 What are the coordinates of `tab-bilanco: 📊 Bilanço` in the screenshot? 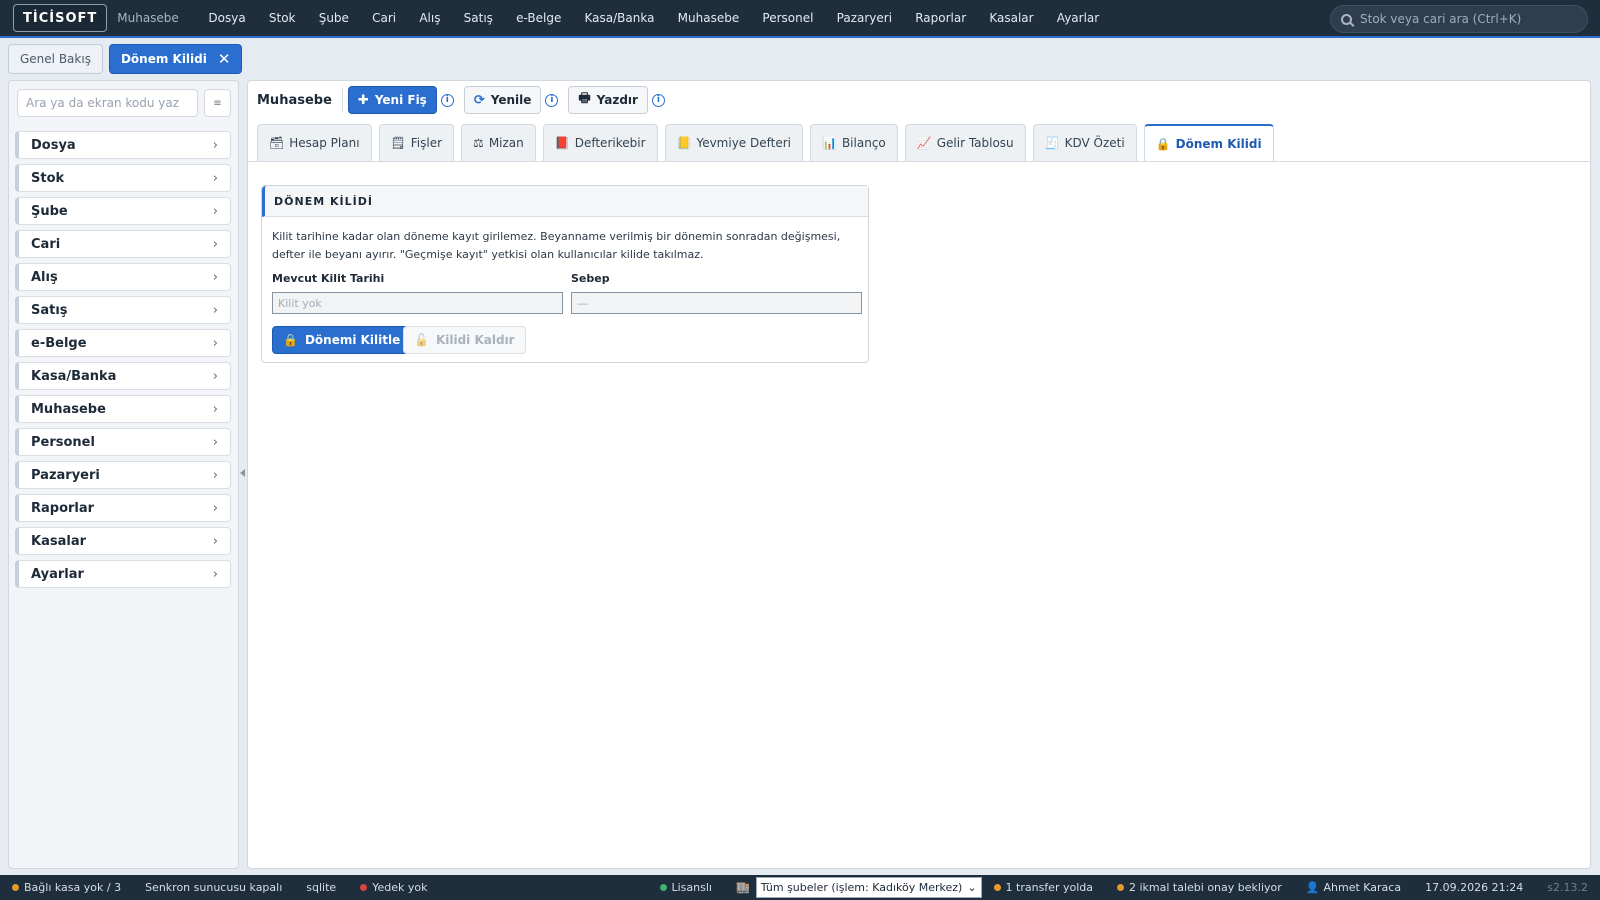 It's located at (854, 142).